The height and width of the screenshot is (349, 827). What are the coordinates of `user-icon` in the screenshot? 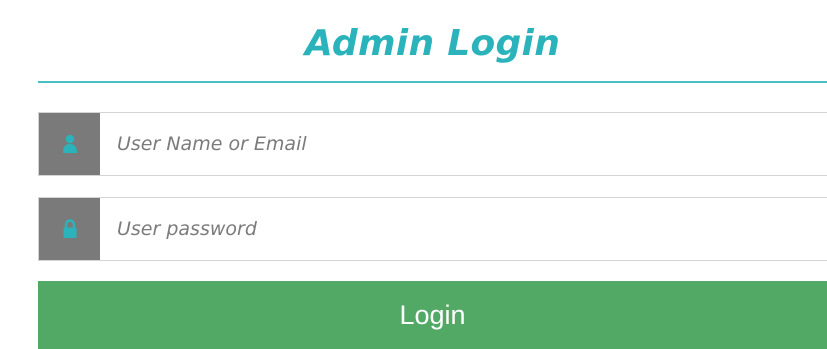 It's located at (70, 144).